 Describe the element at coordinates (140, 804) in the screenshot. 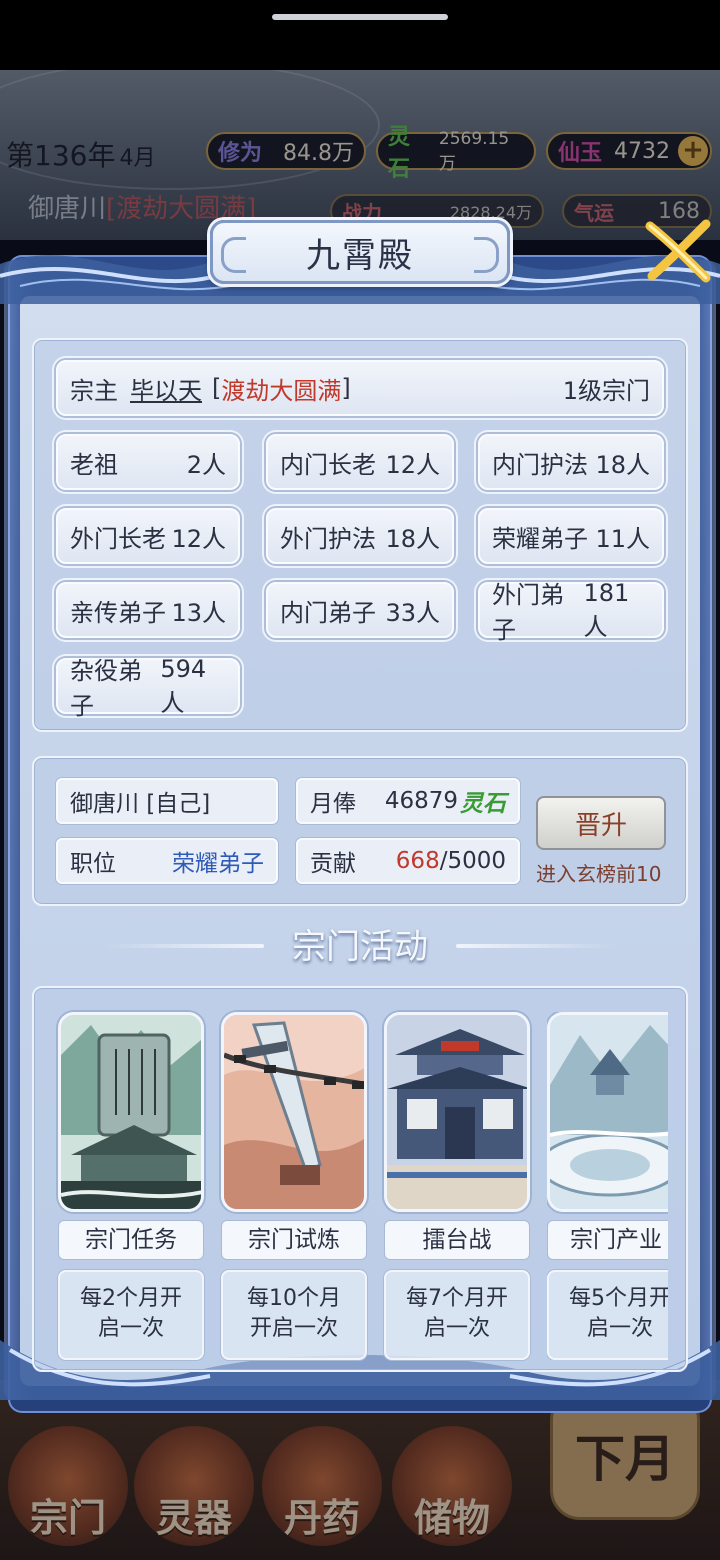

I see `my-name: 御唐川 [自己]` at that location.